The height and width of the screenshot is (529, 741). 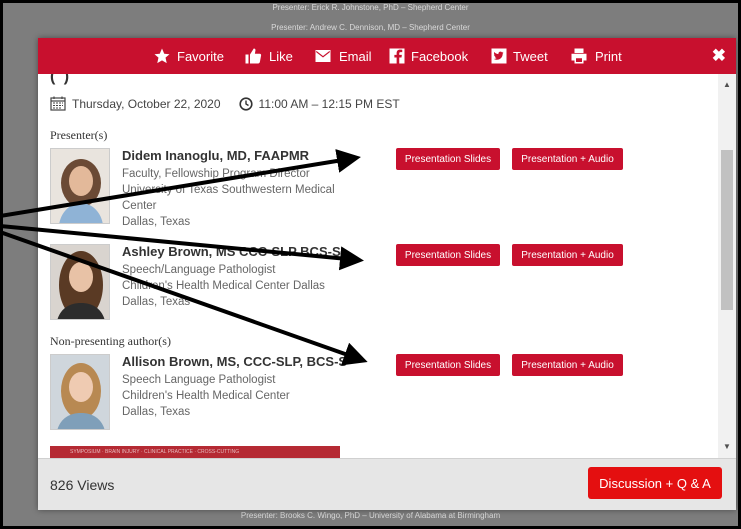 What do you see at coordinates (61, 79) in the screenshot?
I see `session-title-fragment: ( )` at bounding box center [61, 79].